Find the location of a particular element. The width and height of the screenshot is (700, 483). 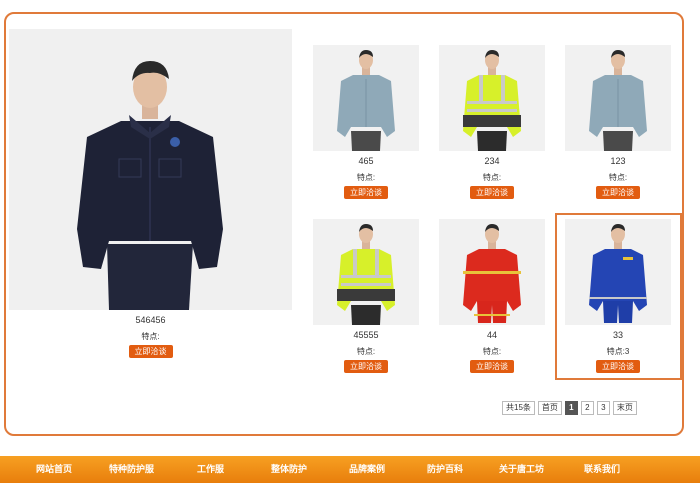

product-name: 234 is located at coordinates (492, 161).